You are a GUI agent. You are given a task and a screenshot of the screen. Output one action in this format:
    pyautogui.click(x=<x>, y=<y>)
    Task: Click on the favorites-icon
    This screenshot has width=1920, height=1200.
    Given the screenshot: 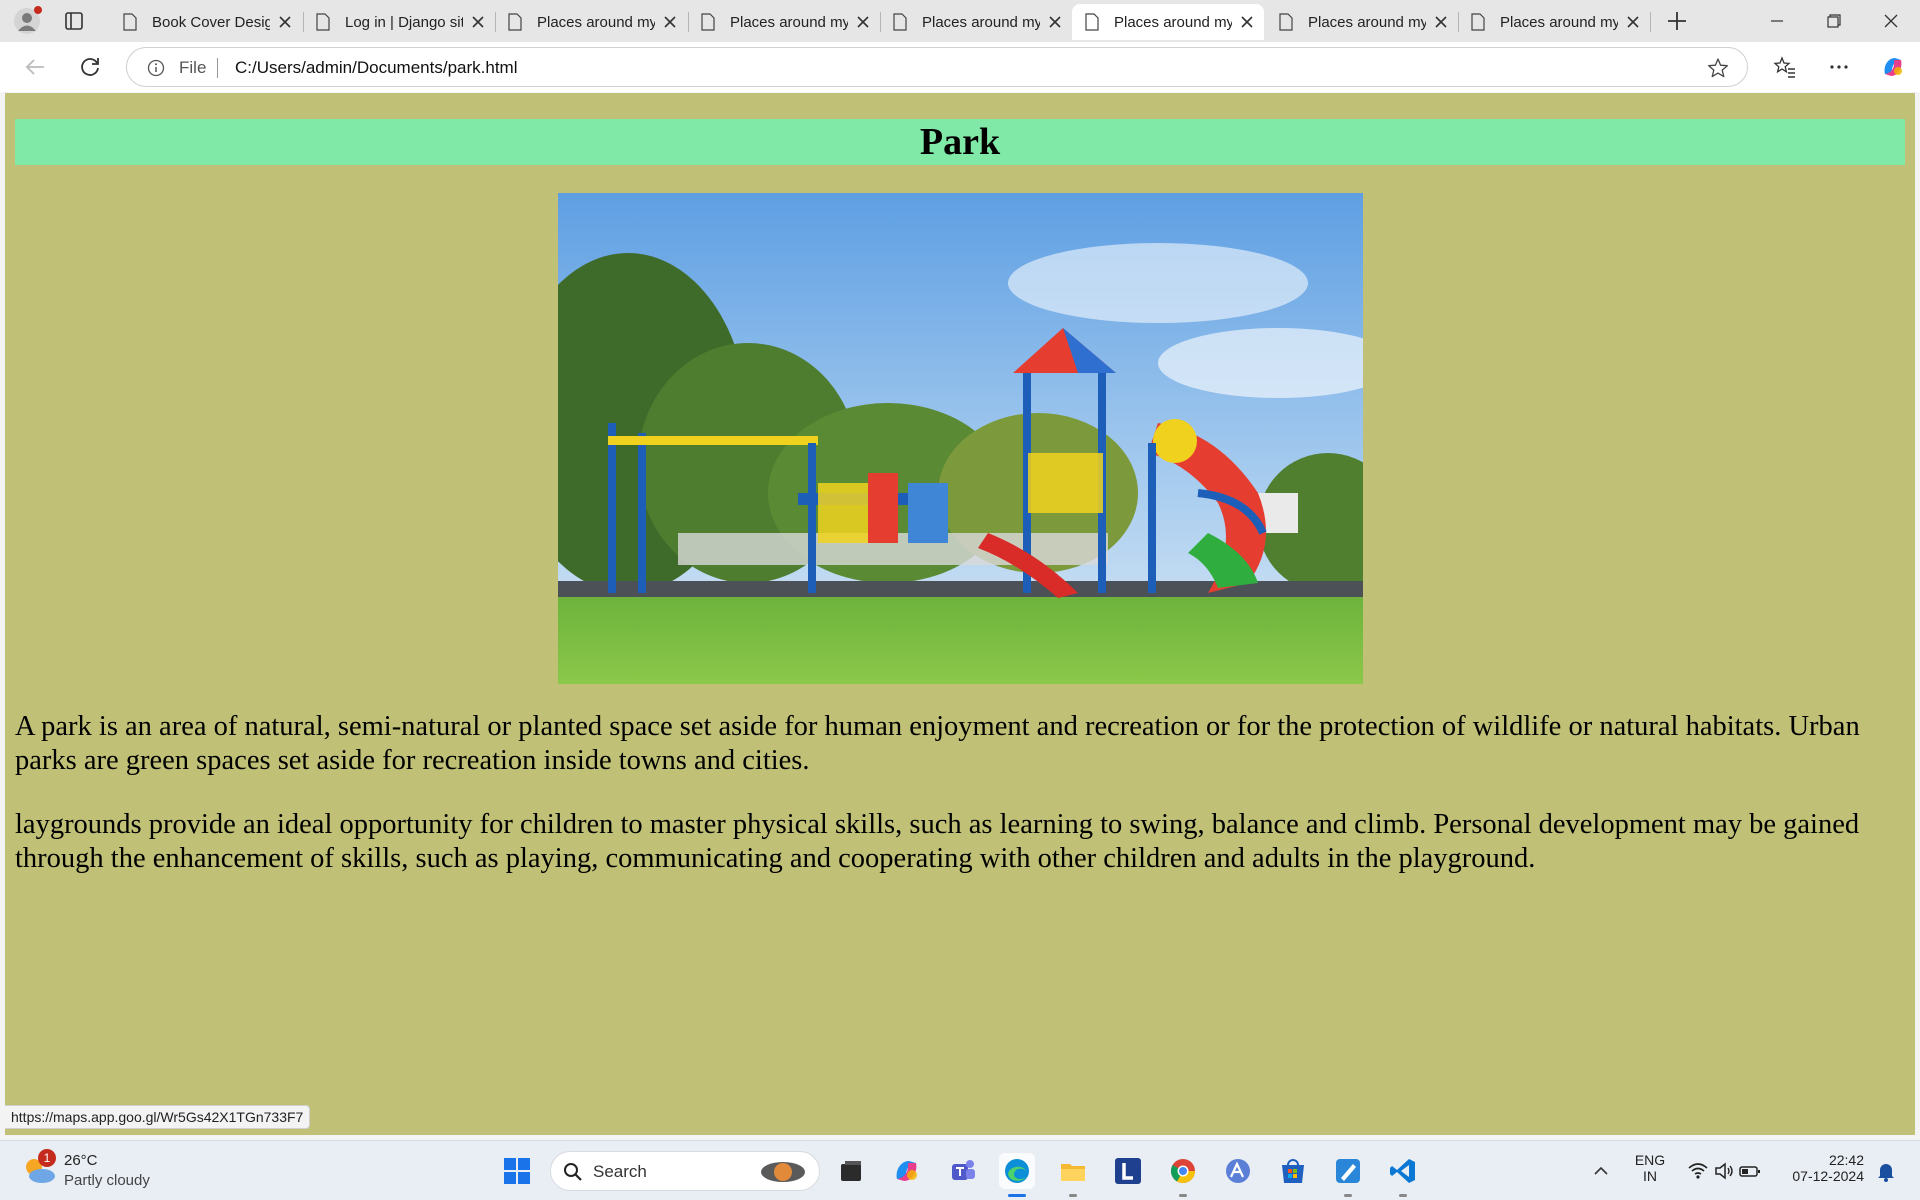 What is the action you would take?
    pyautogui.click(x=1785, y=67)
    